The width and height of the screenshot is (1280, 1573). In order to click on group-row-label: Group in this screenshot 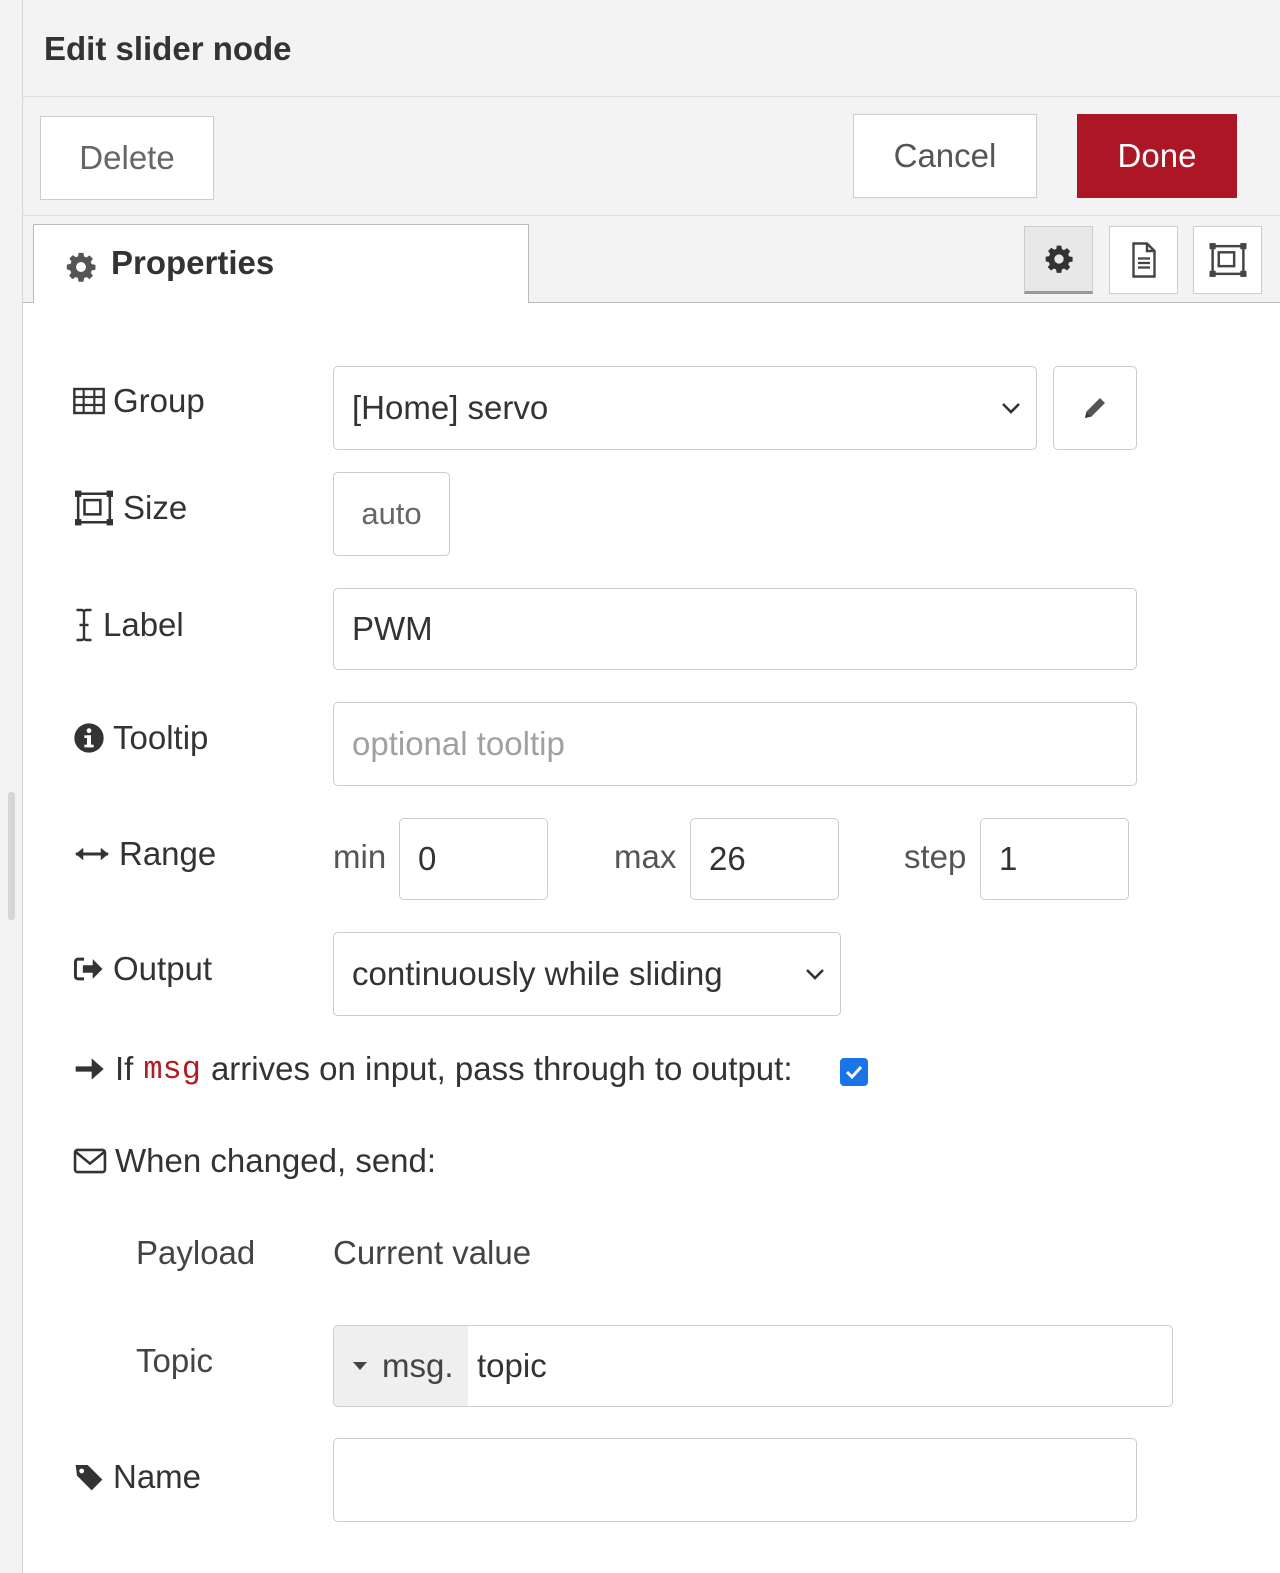, I will do `click(139, 401)`.